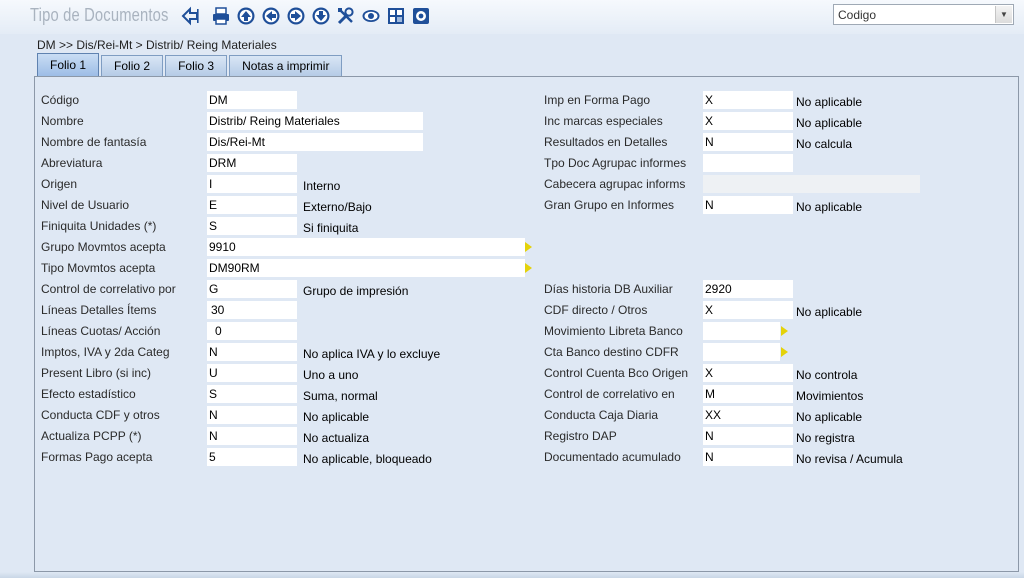 The image size is (1024, 578). What do you see at coordinates (252, 394) in the screenshot?
I see `efecto-input: S` at bounding box center [252, 394].